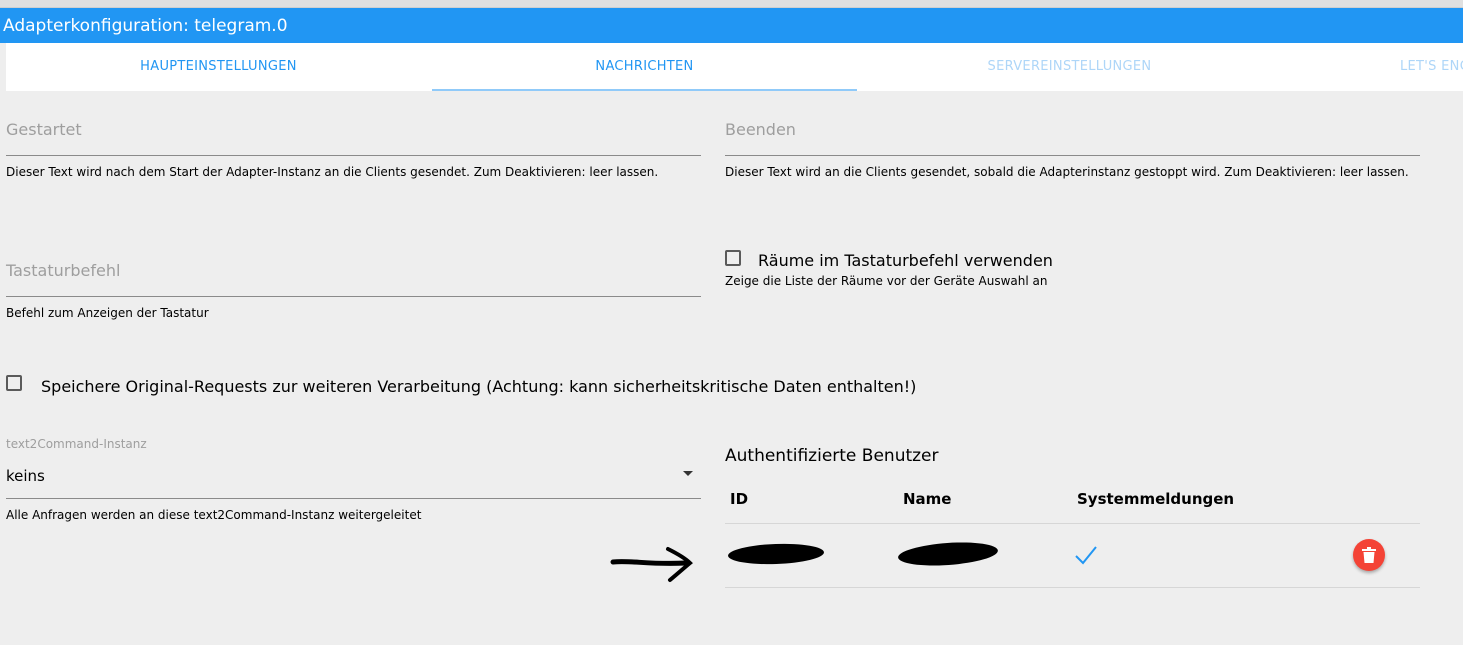 The width and height of the screenshot is (1463, 645). I want to click on rooms-checkbox-row: Räume im Tastaturbefehl verwenden, so click(889, 259).